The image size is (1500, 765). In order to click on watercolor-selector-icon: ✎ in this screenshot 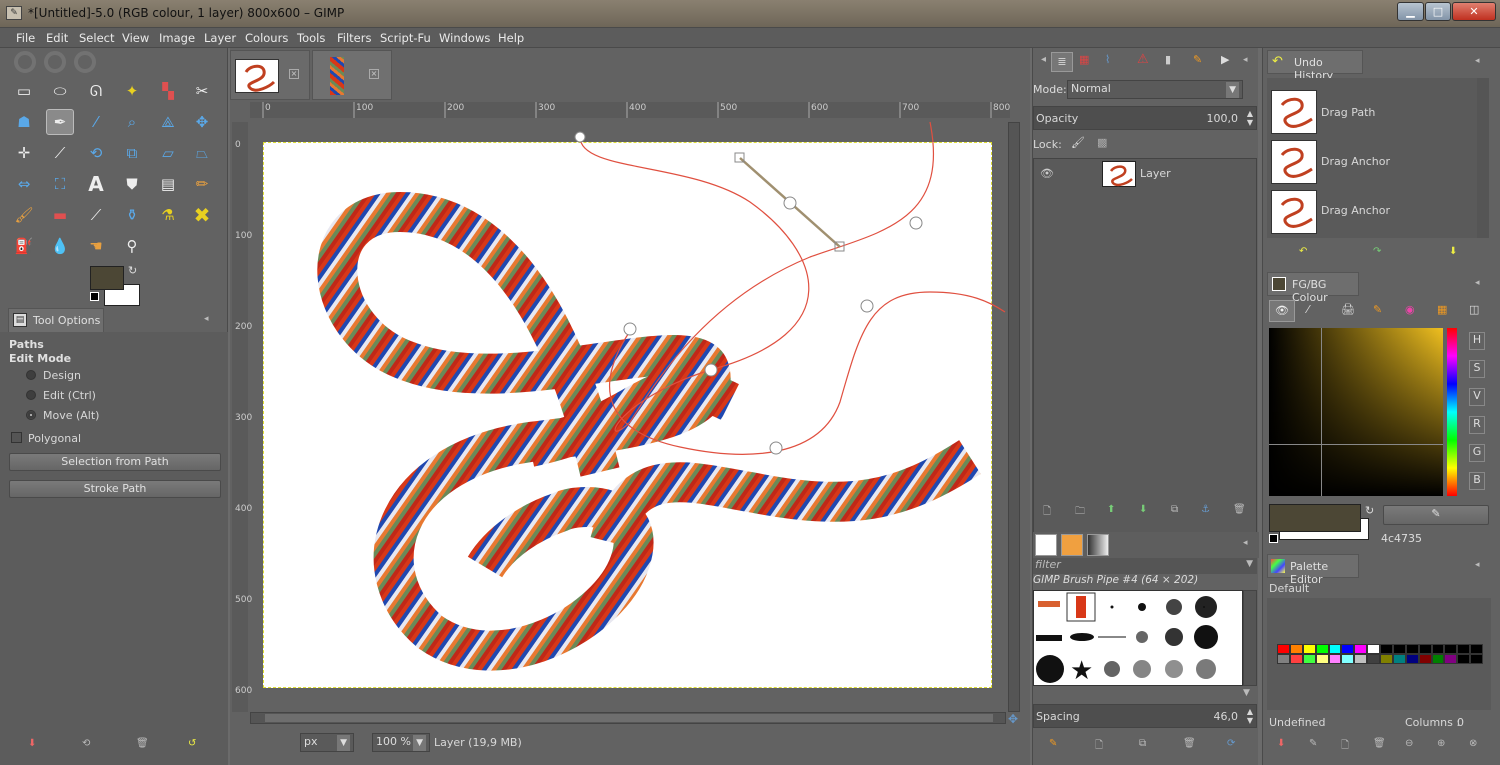, I will do `click(1377, 309)`.